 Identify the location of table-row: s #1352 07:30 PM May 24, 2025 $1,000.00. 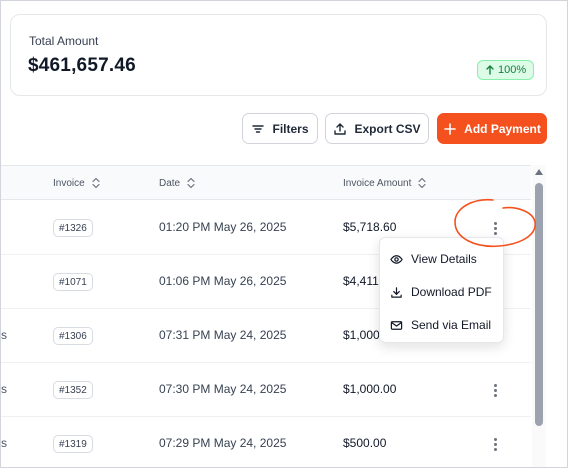
(266, 390).